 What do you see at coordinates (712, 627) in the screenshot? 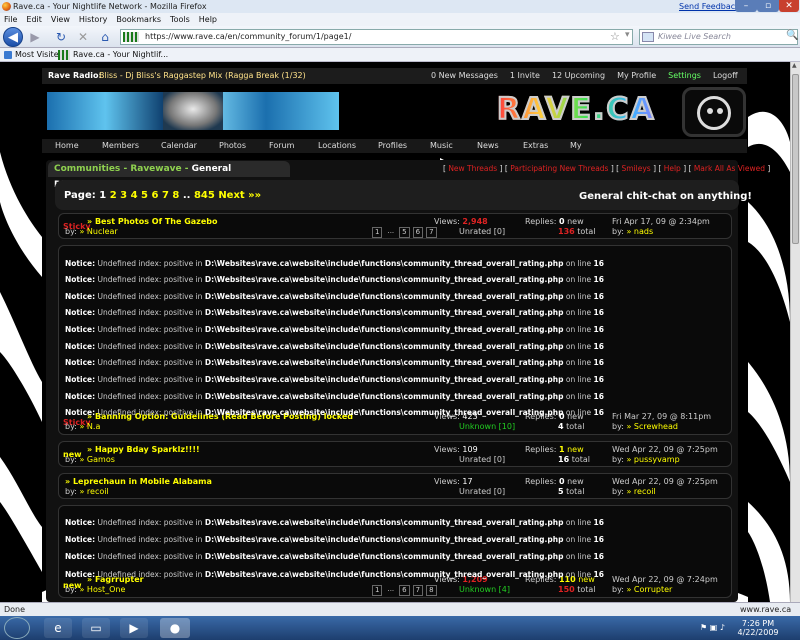
I see `system-tray-icons: ⚑ ▣ ♪` at bounding box center [712, 627].